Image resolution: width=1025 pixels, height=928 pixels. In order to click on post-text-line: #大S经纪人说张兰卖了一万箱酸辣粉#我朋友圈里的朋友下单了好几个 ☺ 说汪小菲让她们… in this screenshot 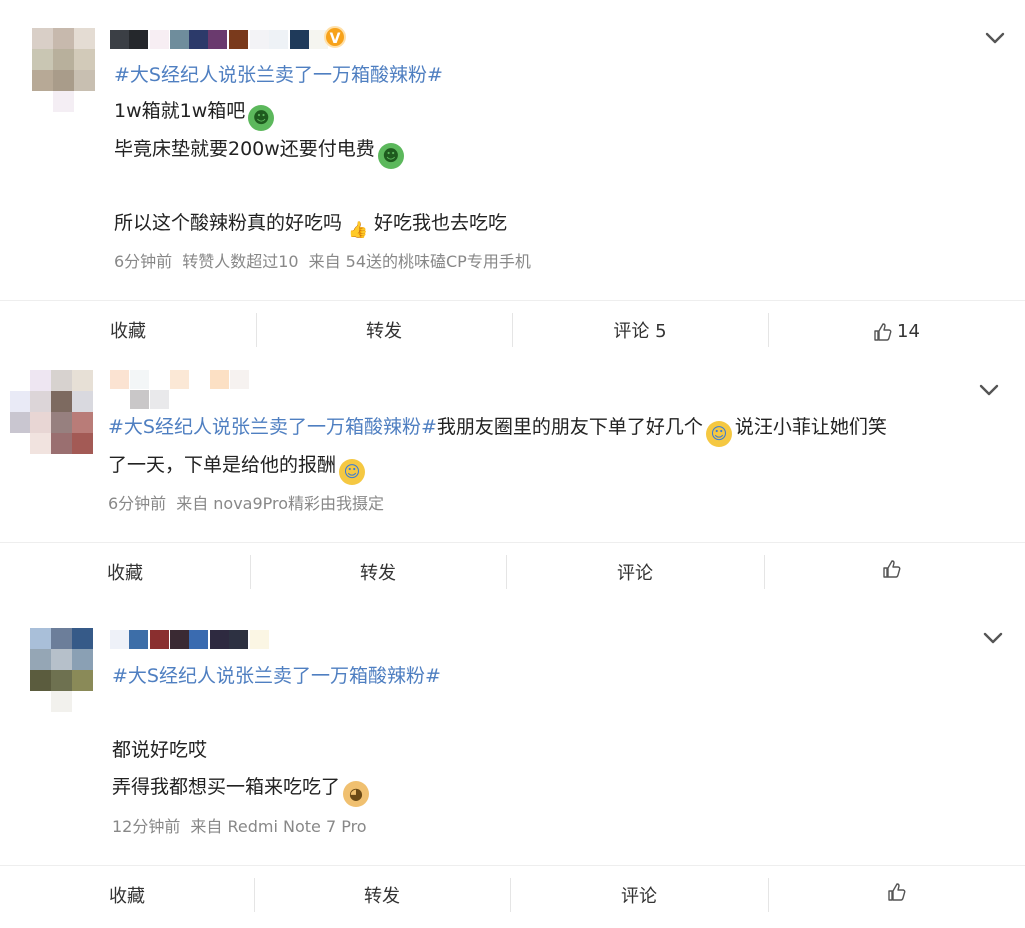, I will do `click(497, 427)`.